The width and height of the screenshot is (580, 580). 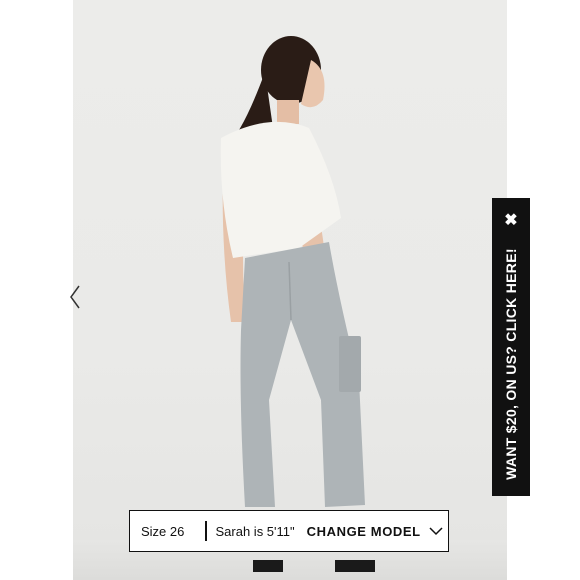 I want to click on change-model-button: CHANGE MODEL, so click(x=375, y=531).